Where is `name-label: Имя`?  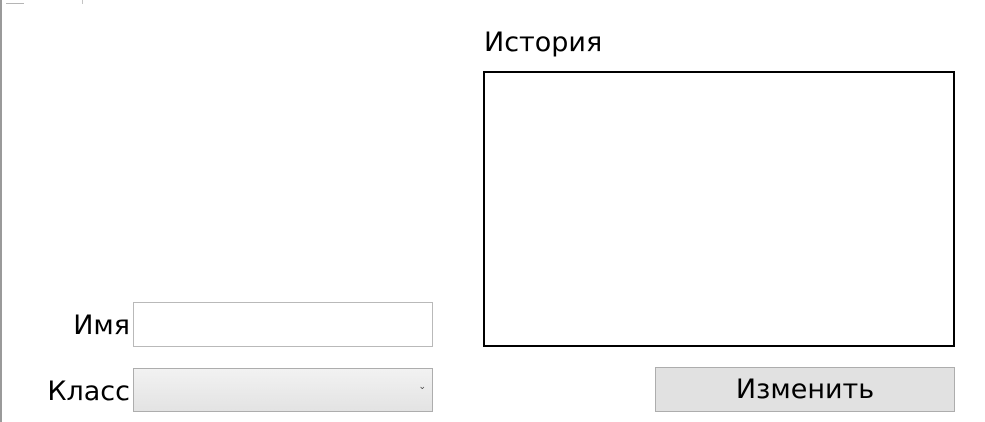
name-label: Имя is located at coordinates (101, 325).